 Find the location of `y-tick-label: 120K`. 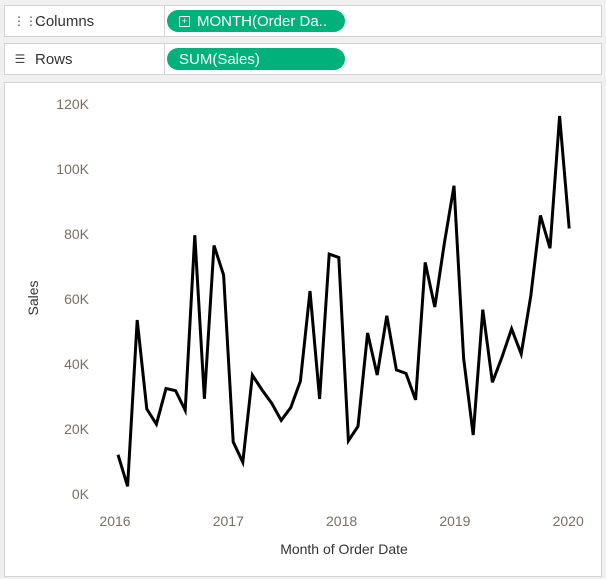

y-tick-label: 120K is located at coordinates (72, 104).